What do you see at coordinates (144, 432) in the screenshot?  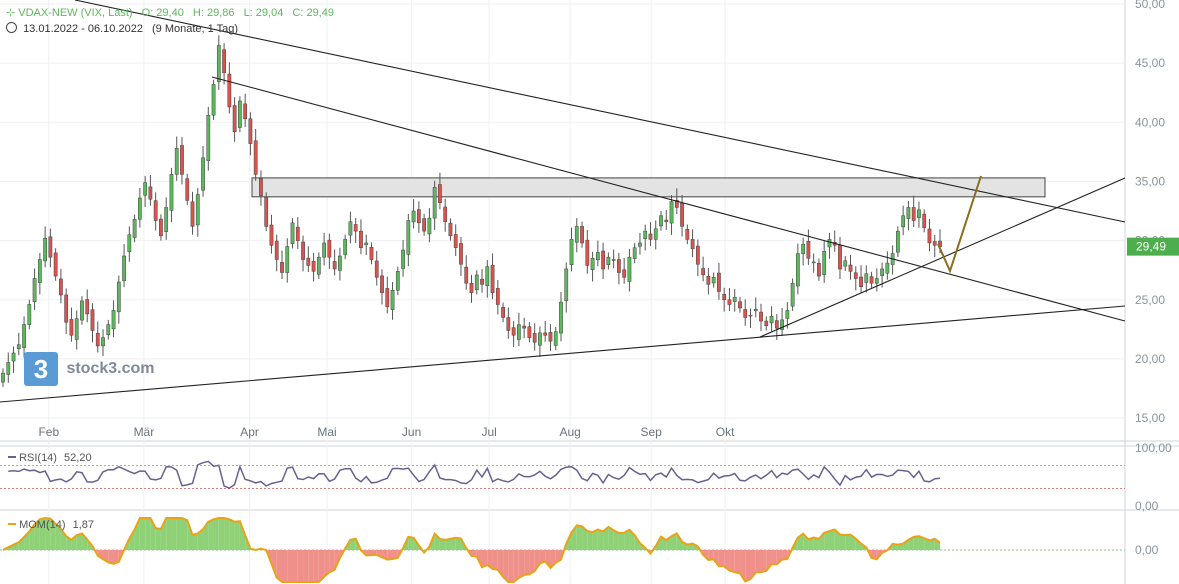 I see `x-tick-label: Mär` at bounding box center [144, 432].